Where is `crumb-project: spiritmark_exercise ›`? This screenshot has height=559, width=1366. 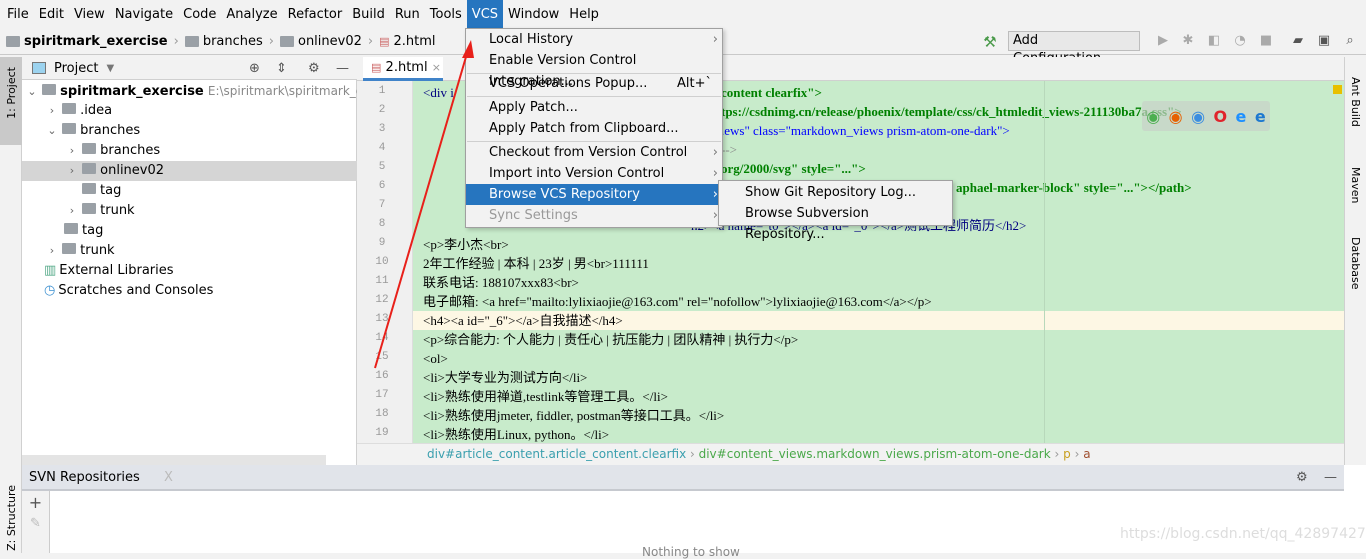 crumb-project: spiritmark_exercise › is located at coordinates (92, 41).